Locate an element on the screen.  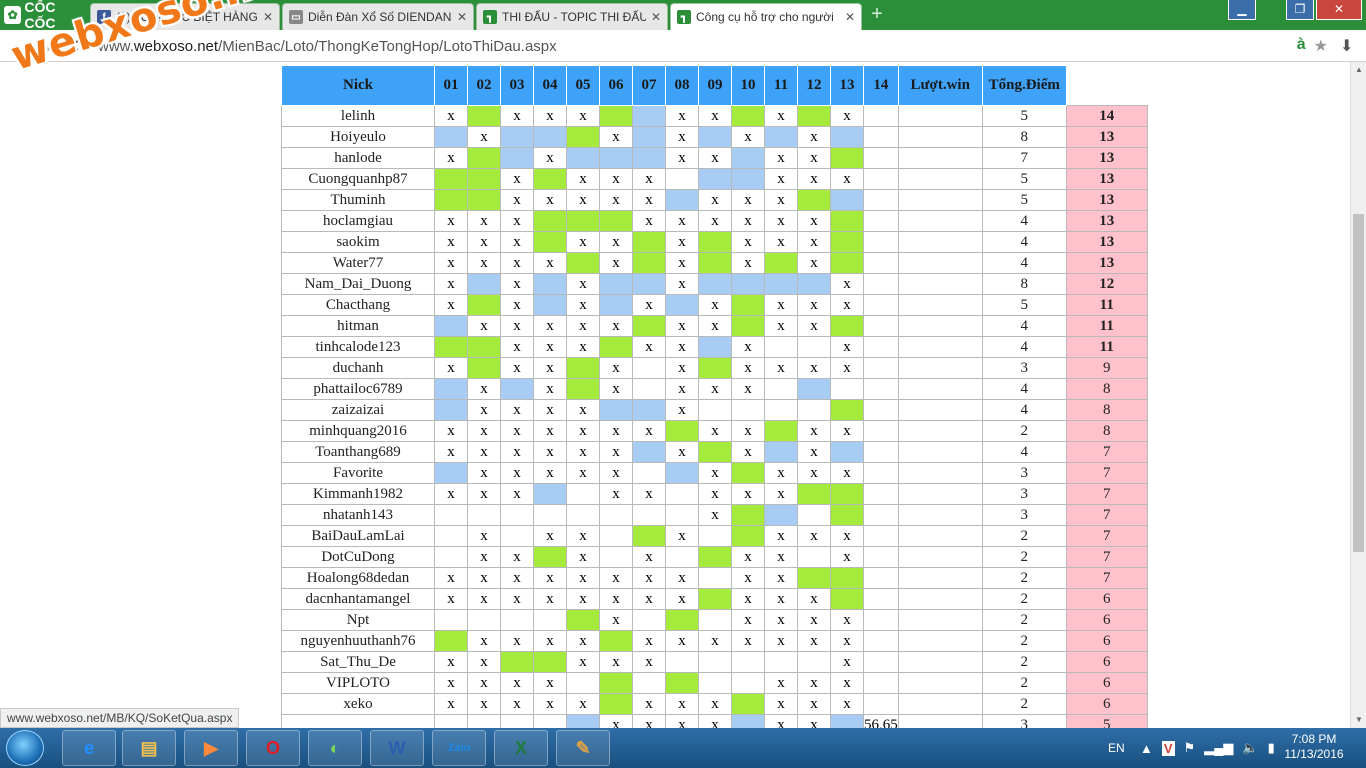
vietkey-icon: V is located at coordinates (1168, 748).